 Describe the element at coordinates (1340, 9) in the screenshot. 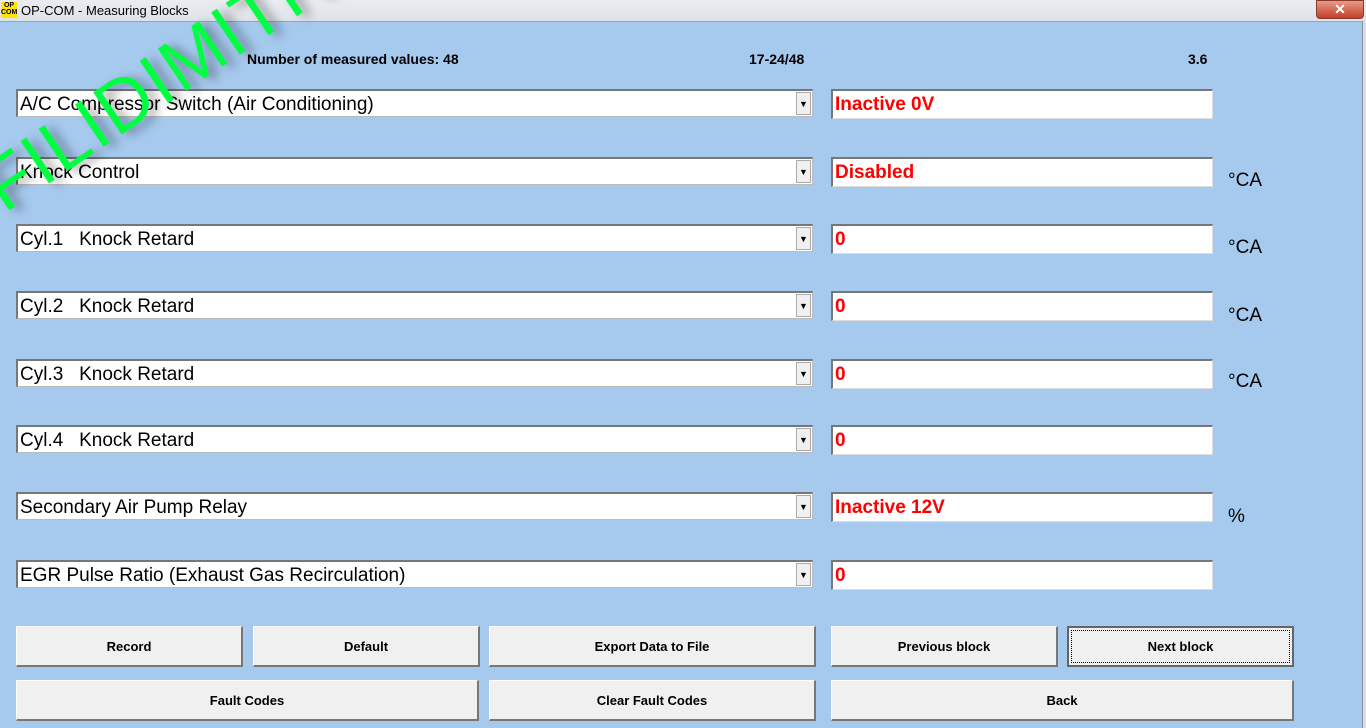

I see `close-icon: ✕` at that location.